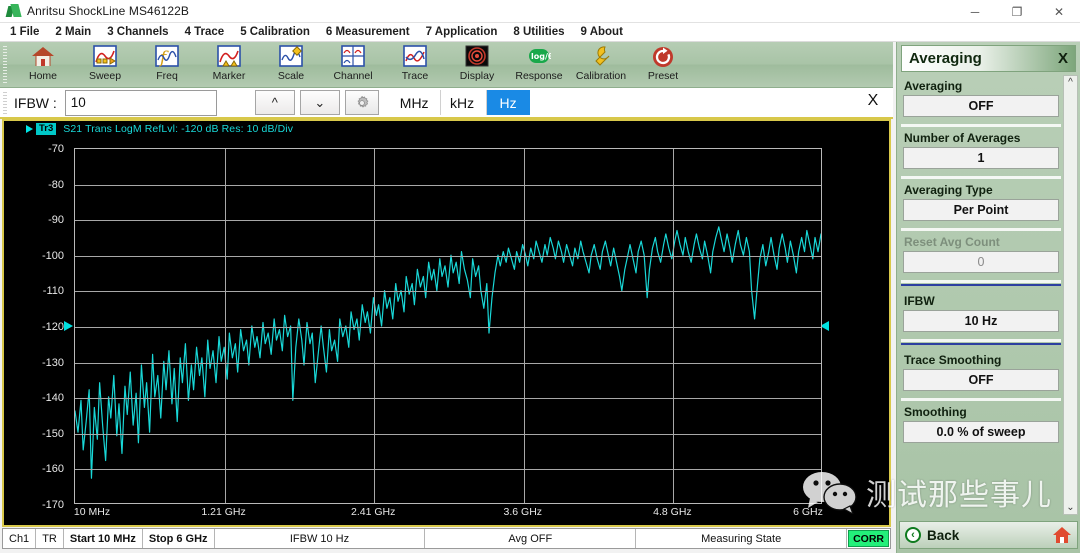 The height and width of the screenshot is (553, 1080). Describe the element at coordinates (663, 64) in the screenshot. I see `toolbar-button-preset: Preset` at that location.